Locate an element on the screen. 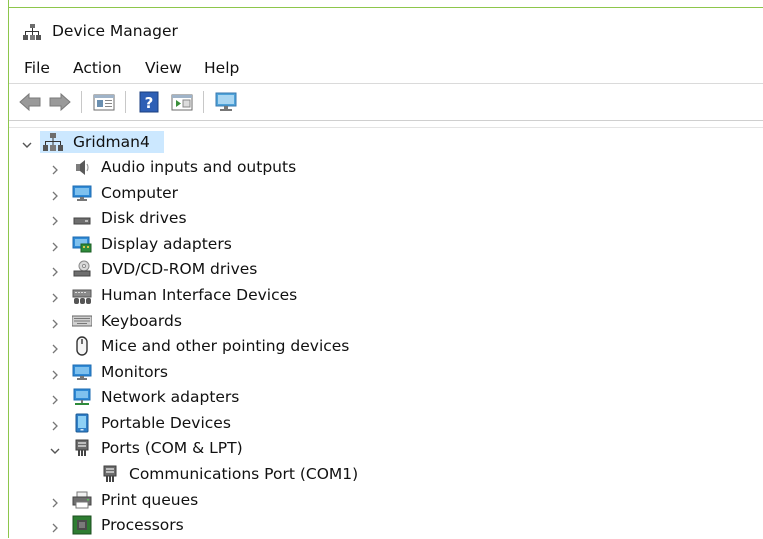 Image resolution: width=763 pixels, height=539 pixels. tree-node-keyboards: Keyboards is located at coordinates (386, 321).